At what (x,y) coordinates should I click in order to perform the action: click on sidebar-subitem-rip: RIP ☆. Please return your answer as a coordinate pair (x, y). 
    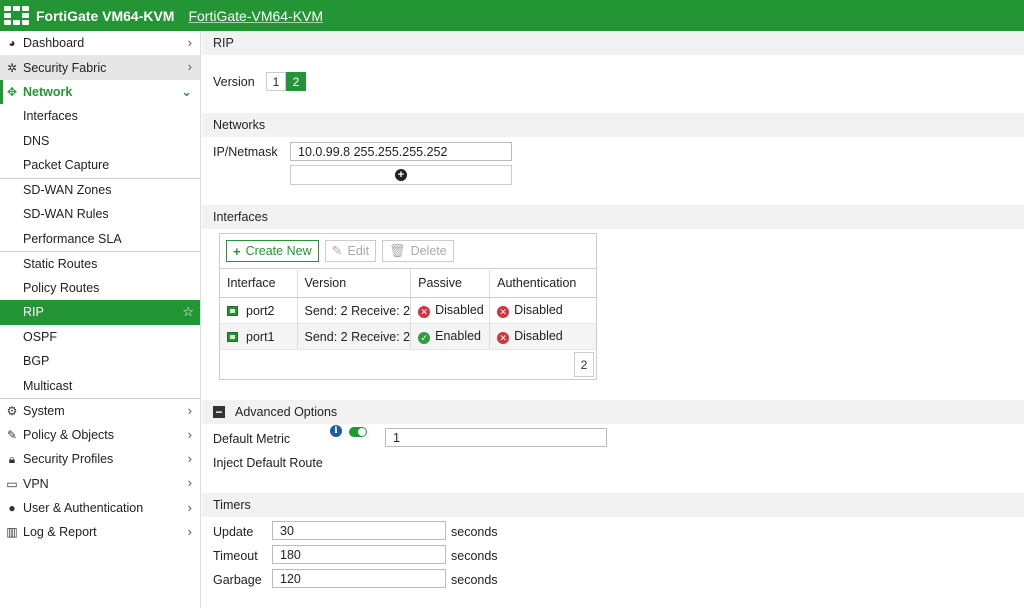
    Looking at the image, I should click on (100, 312).